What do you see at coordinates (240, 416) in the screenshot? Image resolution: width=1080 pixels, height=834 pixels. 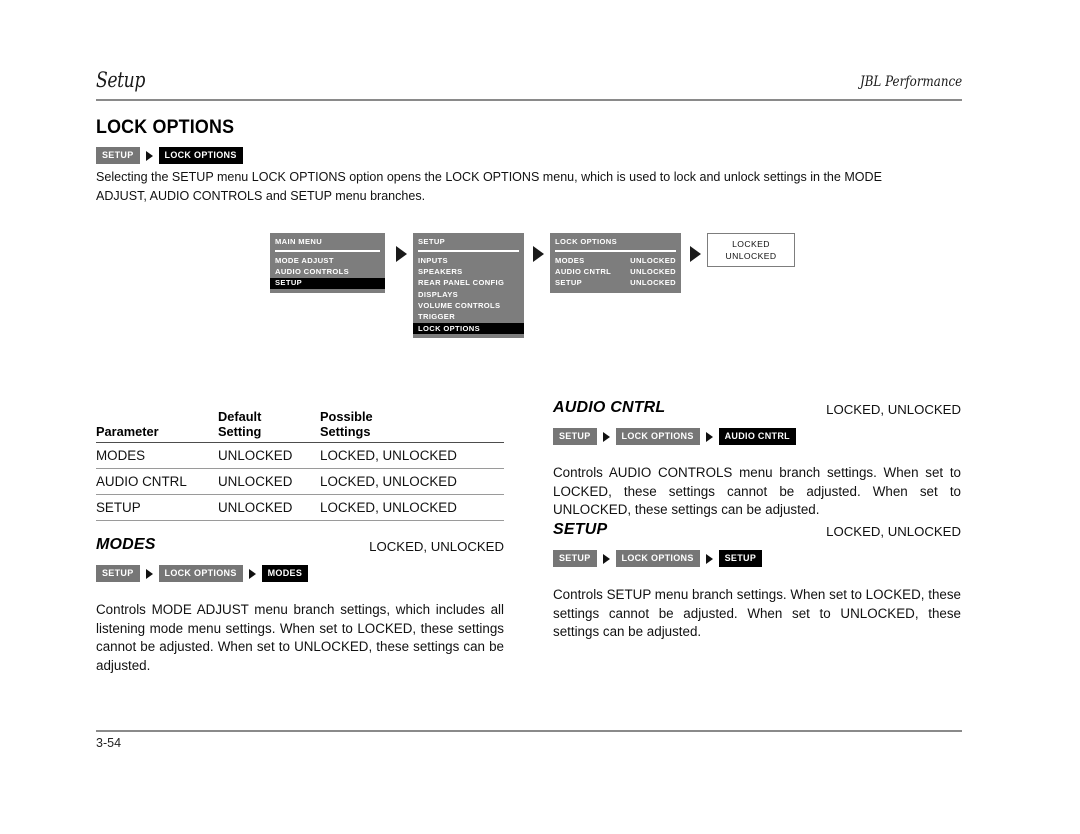 I see `header-line-1: Default` at bounding box center [240, 416].